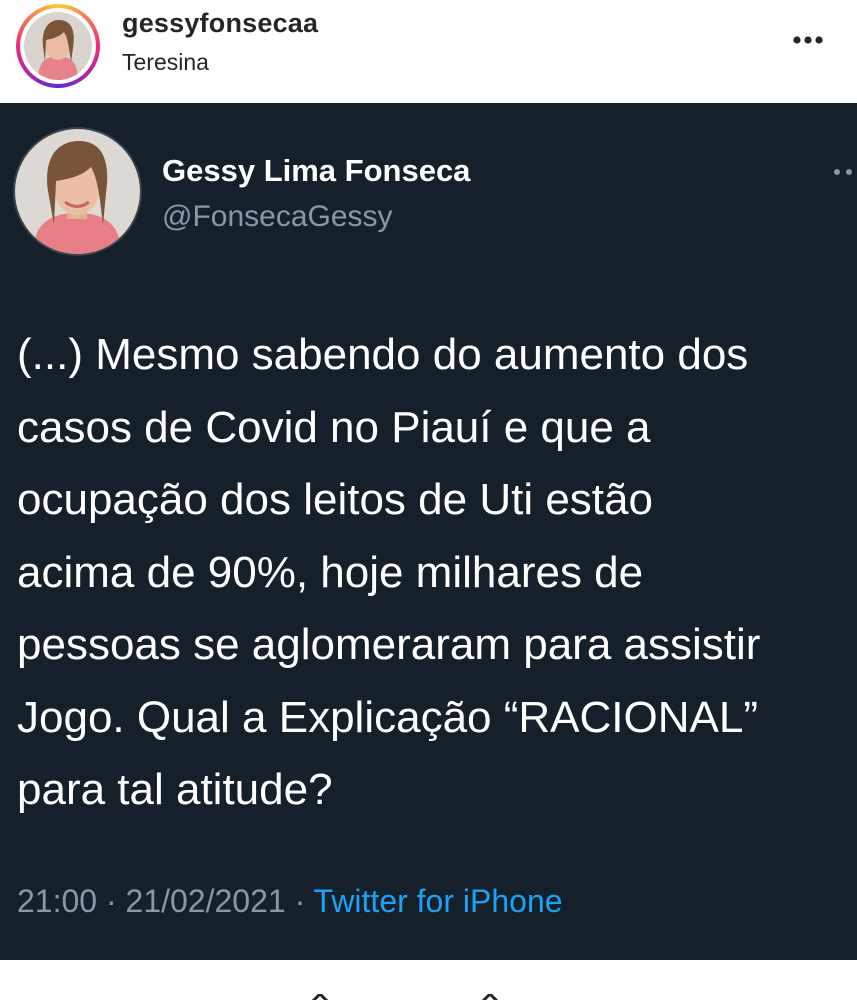 Image resolution: width=857 pixels, height=1000 pixels. What do you see at coordinates (428, 51) in the screenshot?
I see `instagram-post-header: gessyfonsecaa Teresina` at bounding box center [428, 51].